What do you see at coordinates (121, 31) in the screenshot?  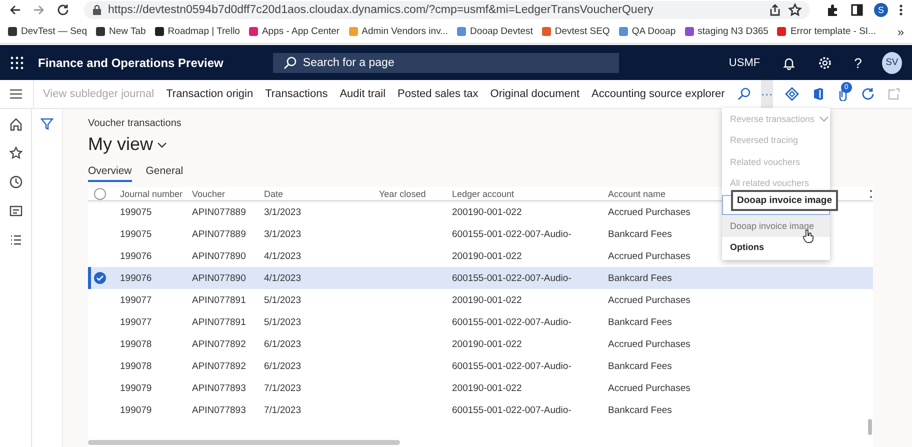 I see `bookmark: New Tab` at bounding box center [121, 31].